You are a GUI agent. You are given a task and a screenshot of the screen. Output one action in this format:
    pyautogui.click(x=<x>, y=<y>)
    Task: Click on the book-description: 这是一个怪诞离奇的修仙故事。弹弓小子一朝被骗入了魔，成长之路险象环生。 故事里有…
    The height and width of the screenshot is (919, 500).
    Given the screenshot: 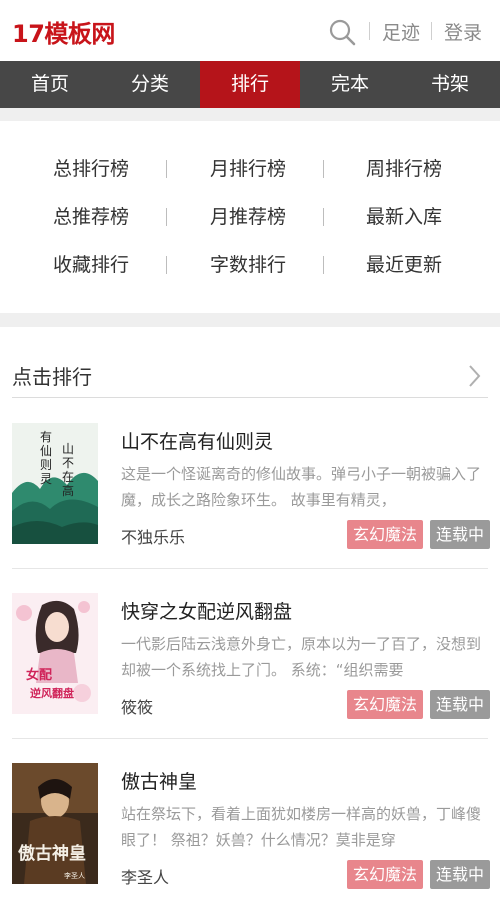 What is the action you would take?
    pyautogui.click(x=301, y=487)
    